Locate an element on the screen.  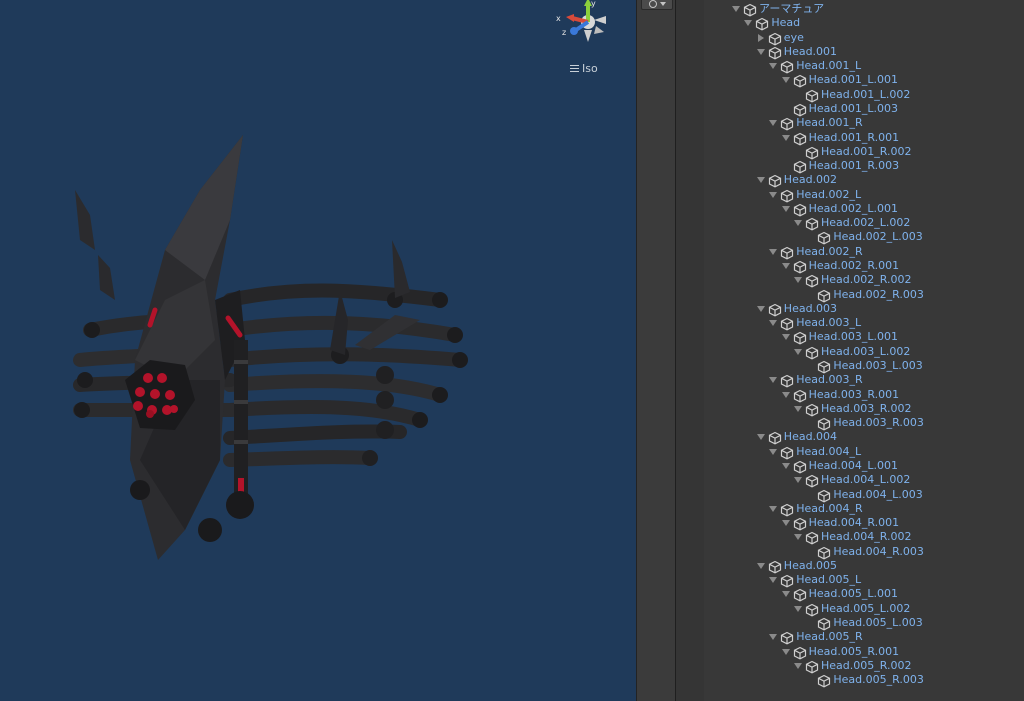
hierarchy-row: Head.003_L is located at coordinates (864, 323).